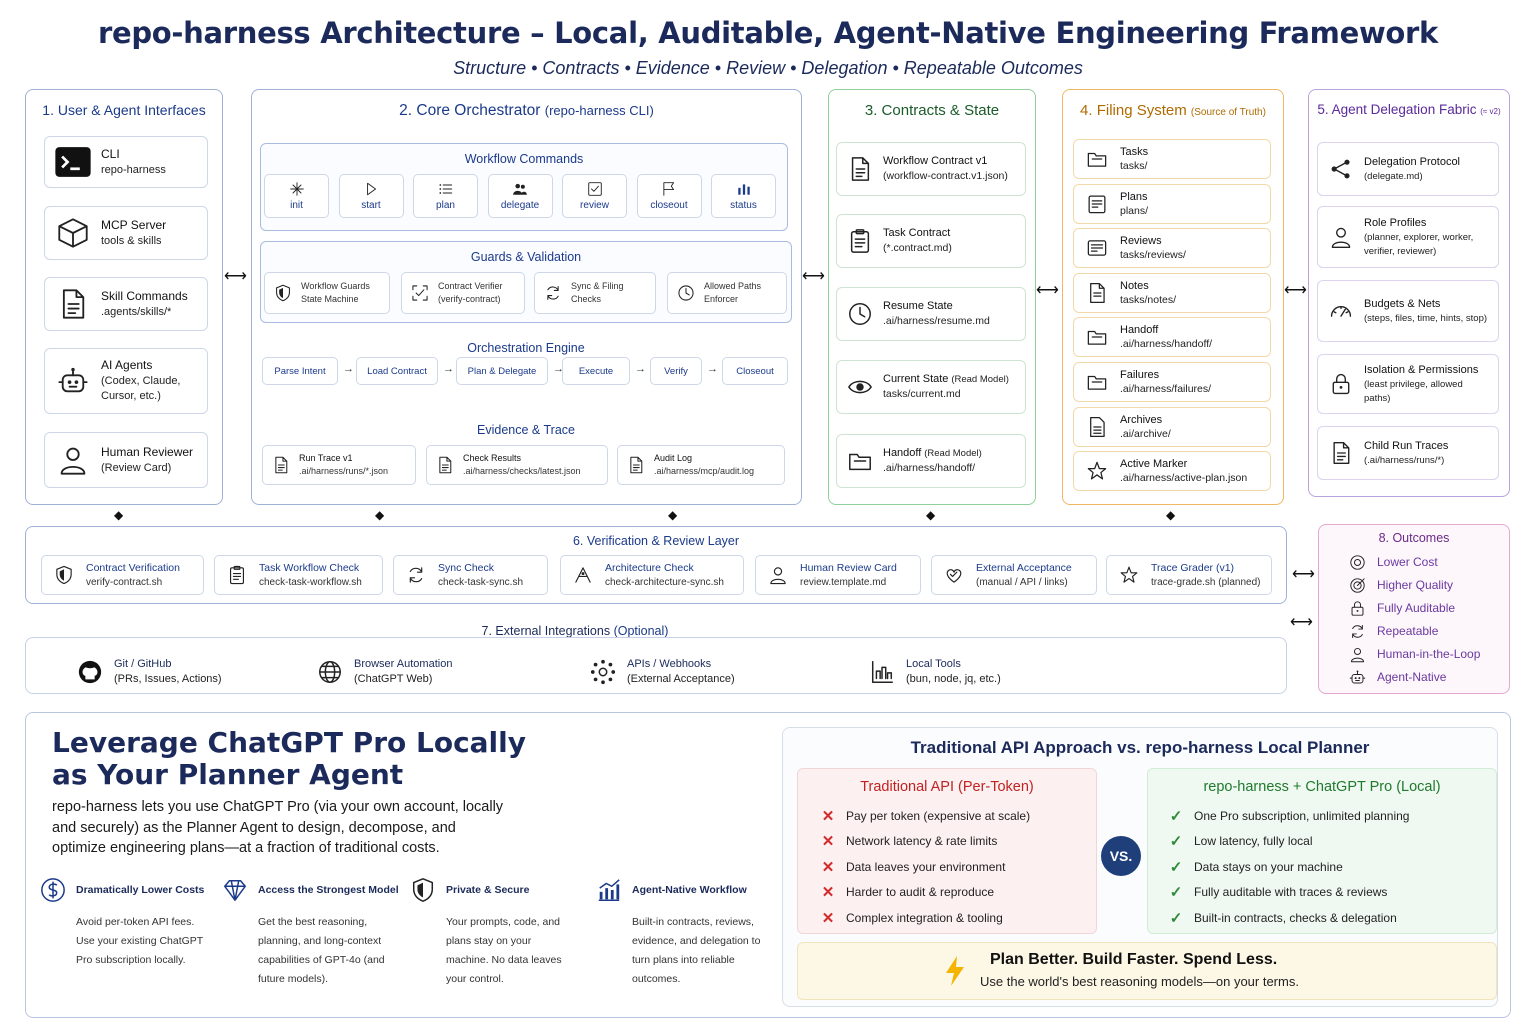  Describe the element at coordinates (122, 575) in the screenshot. I see `verification-card: Contract Verification verify-contract.sh` at that location.